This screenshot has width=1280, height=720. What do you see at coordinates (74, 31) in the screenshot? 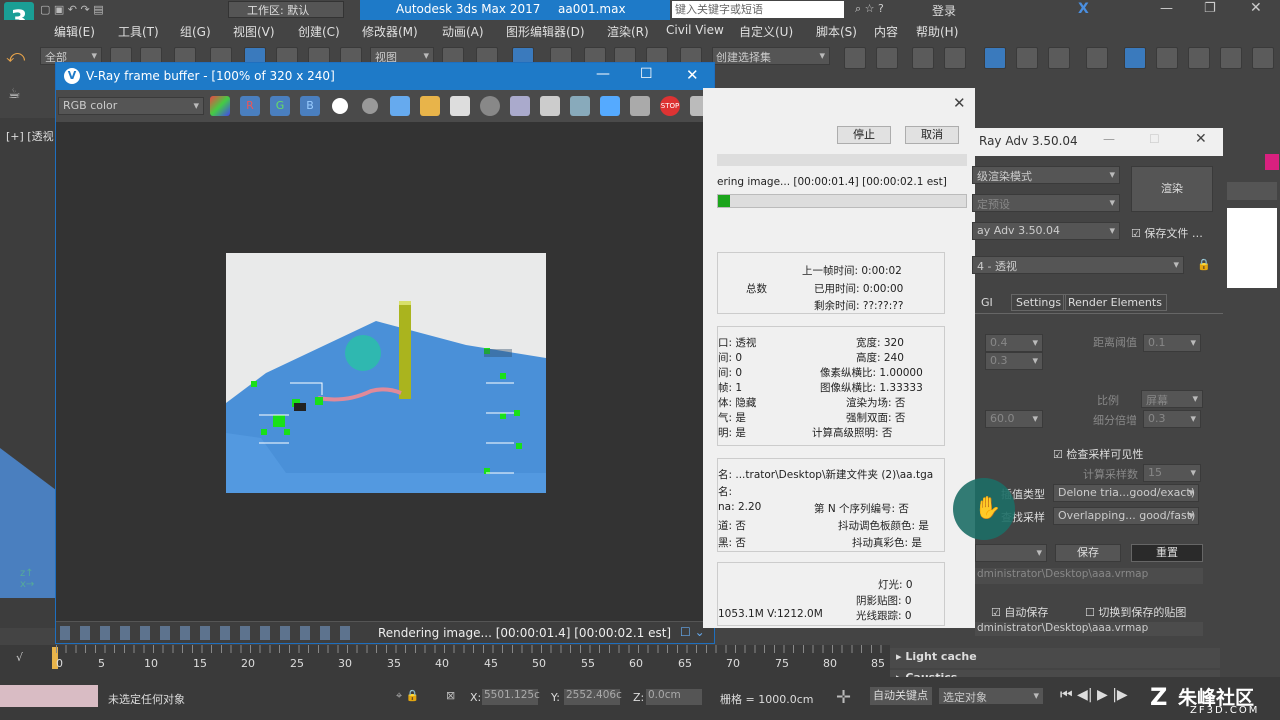
I see `menu-edit: 编辑(E)` at bounding box center [74, 31].